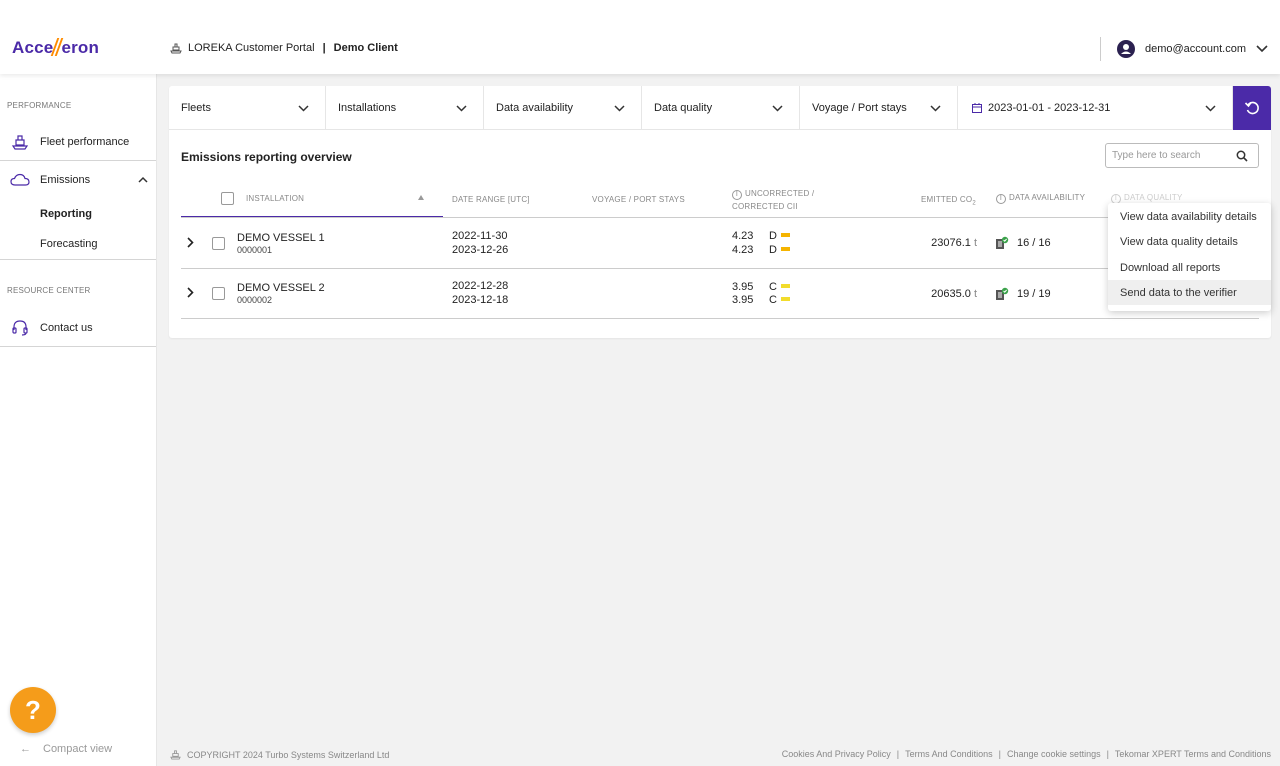  What do you see at coordinates (480, 286) in the screenshot?
I see `date-from: 2022-12-28` at bounding box center [480, 286].